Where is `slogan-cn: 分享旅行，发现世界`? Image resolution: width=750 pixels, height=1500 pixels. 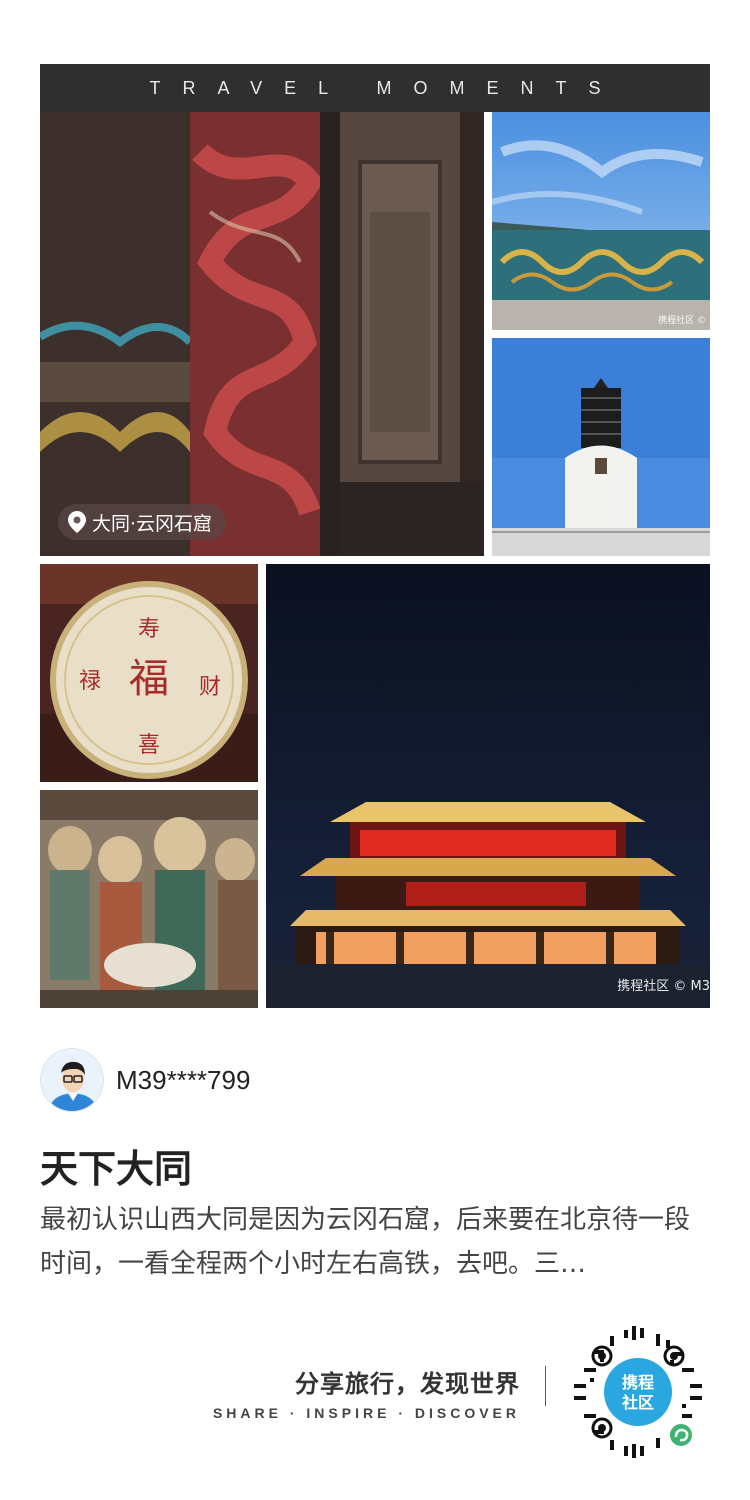 slogan-cn: 分享旅行，发现世界 is located at coordinates (407, 1384).